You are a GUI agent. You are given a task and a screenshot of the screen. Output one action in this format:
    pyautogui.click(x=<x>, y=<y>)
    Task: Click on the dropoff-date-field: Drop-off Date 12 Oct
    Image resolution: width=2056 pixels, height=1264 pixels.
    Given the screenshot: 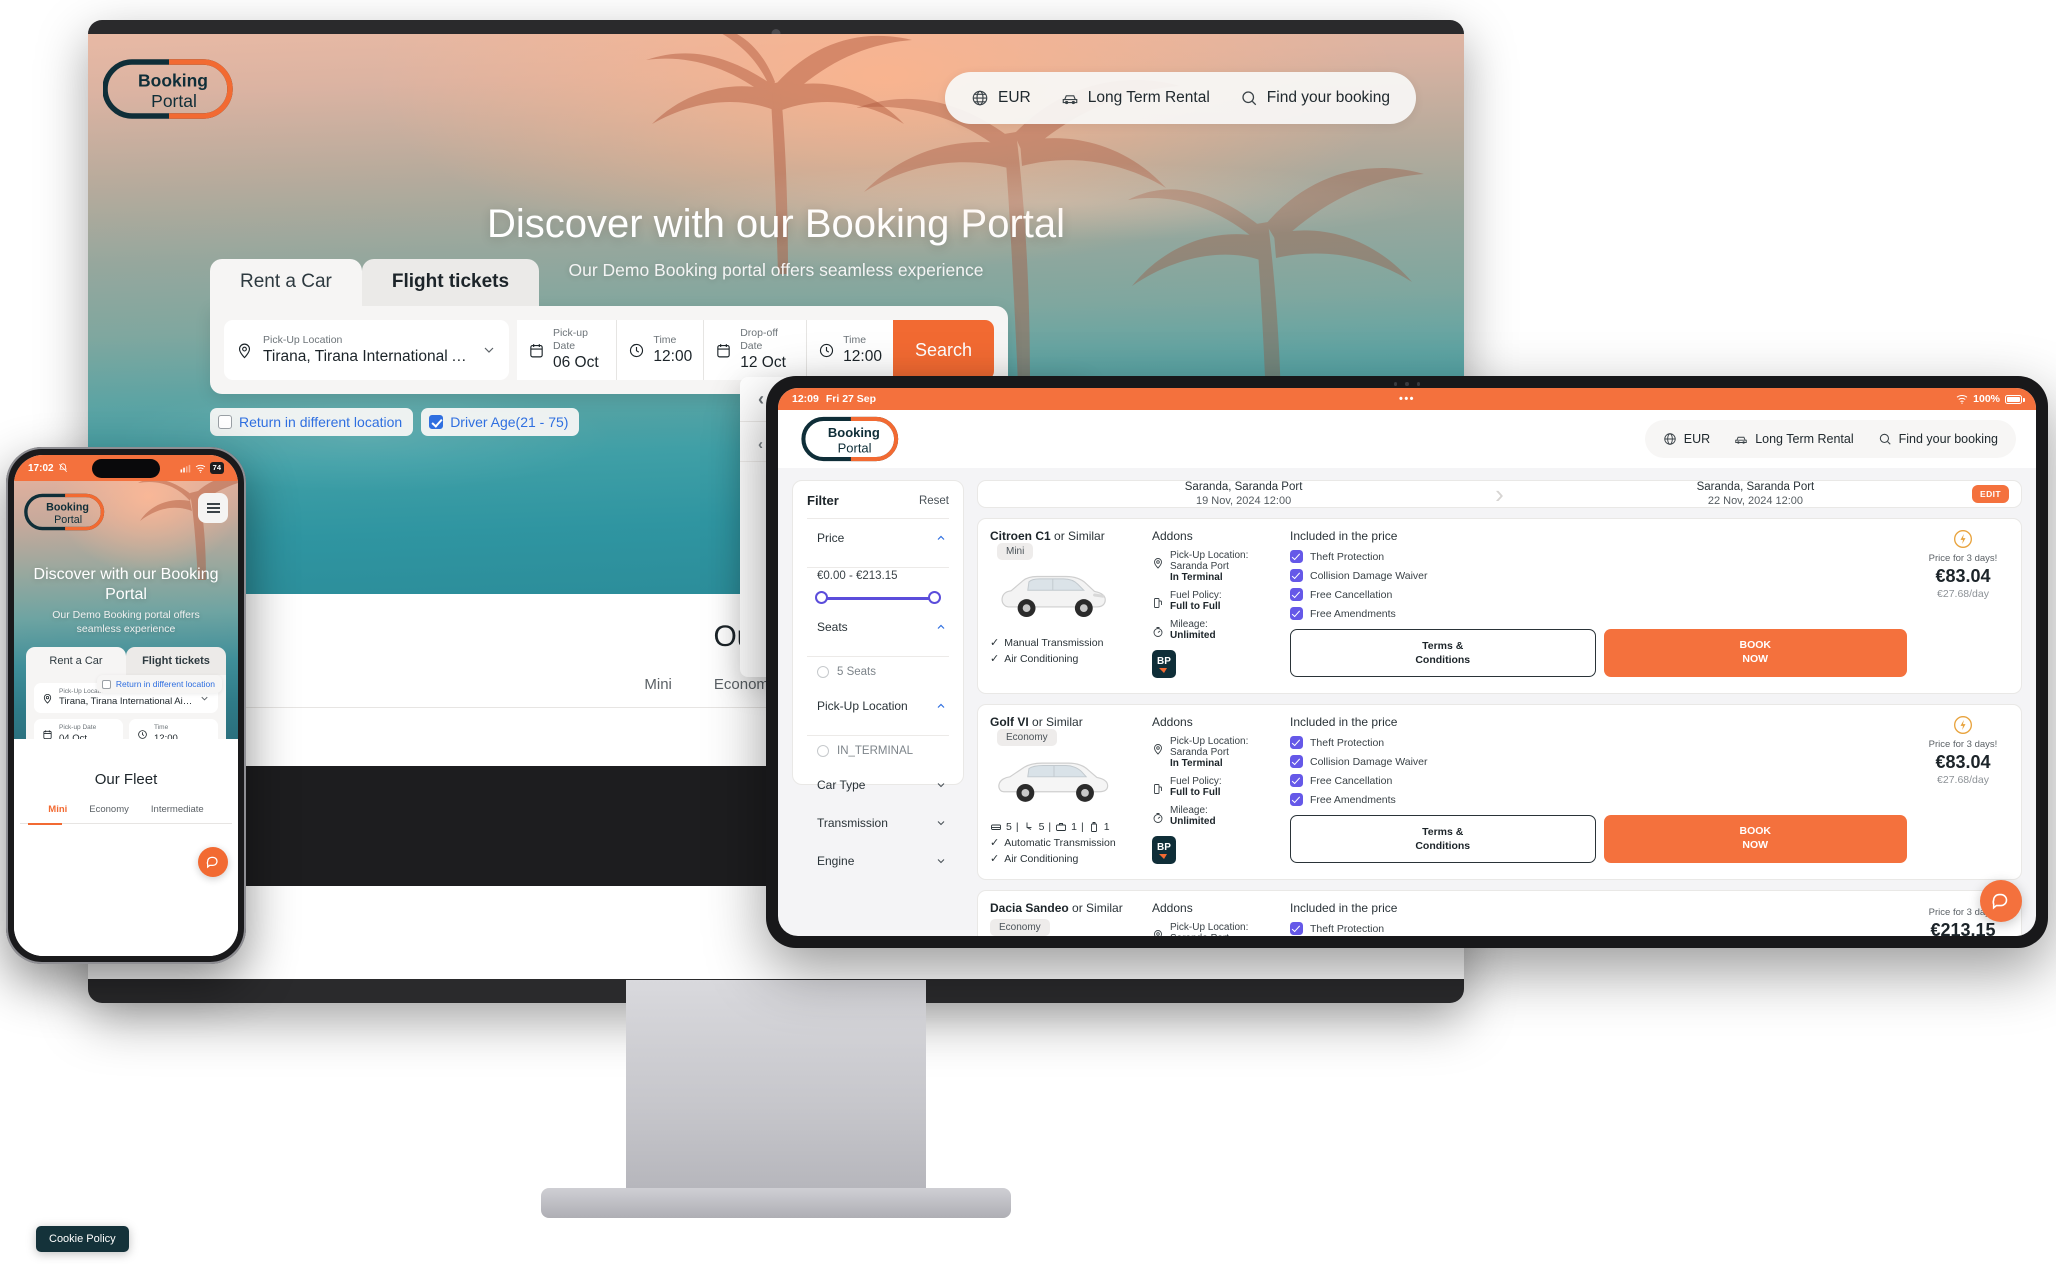 What is the action you would take?
    pyautogui.click(x=756, y=350)
    